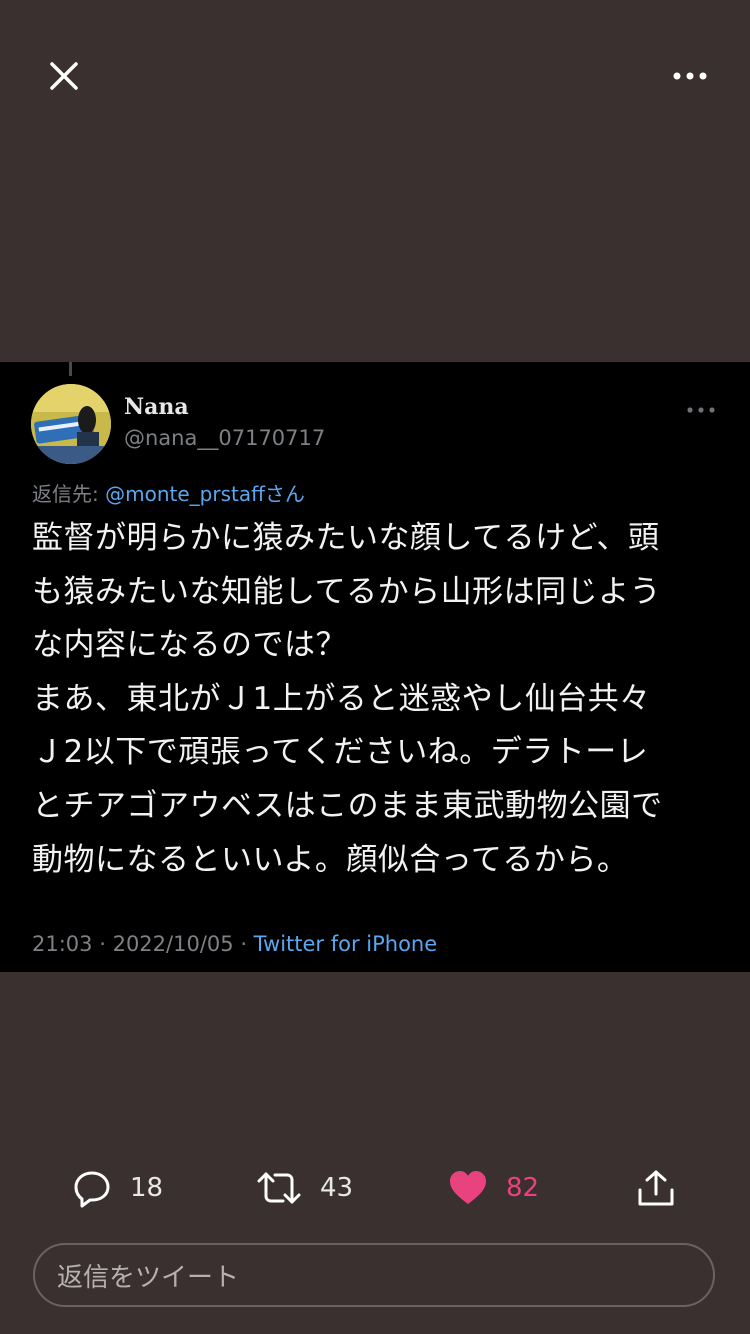 This screenshot has height=1334, width=750. I want to click on reply-icon, so click(92, 1189).